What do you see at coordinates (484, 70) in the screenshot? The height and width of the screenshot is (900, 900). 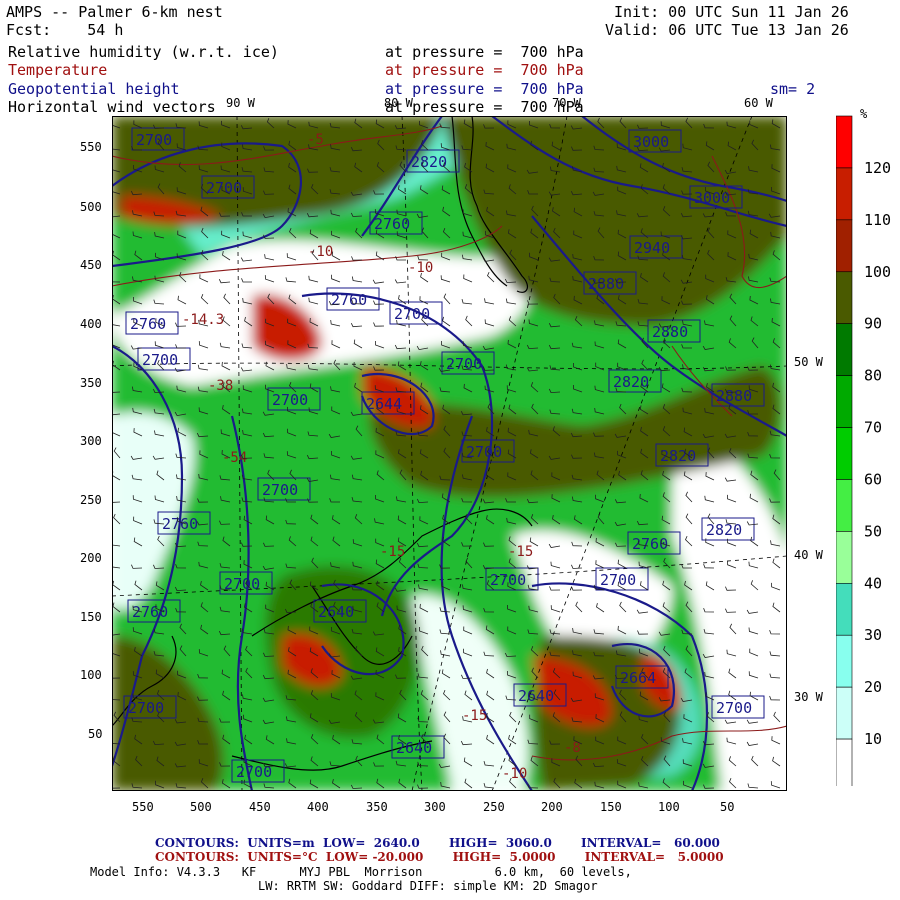 I see `field-temp-level: at pressure = 700 hPa` at bounding box center [484, 70].